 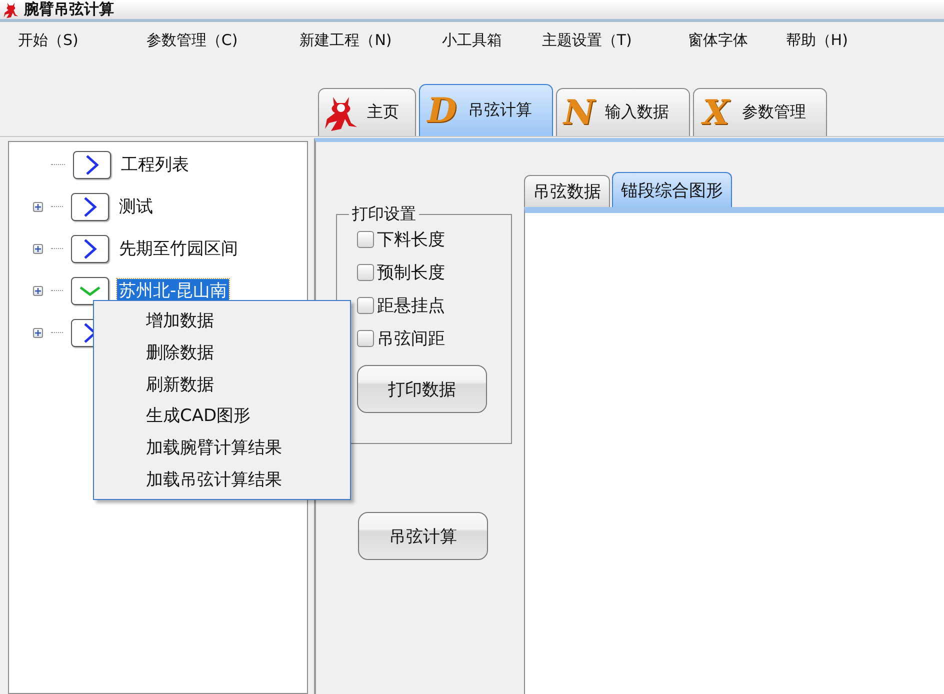 I want to click on tab: 锚段综合图形, so click(x=672, y=189).